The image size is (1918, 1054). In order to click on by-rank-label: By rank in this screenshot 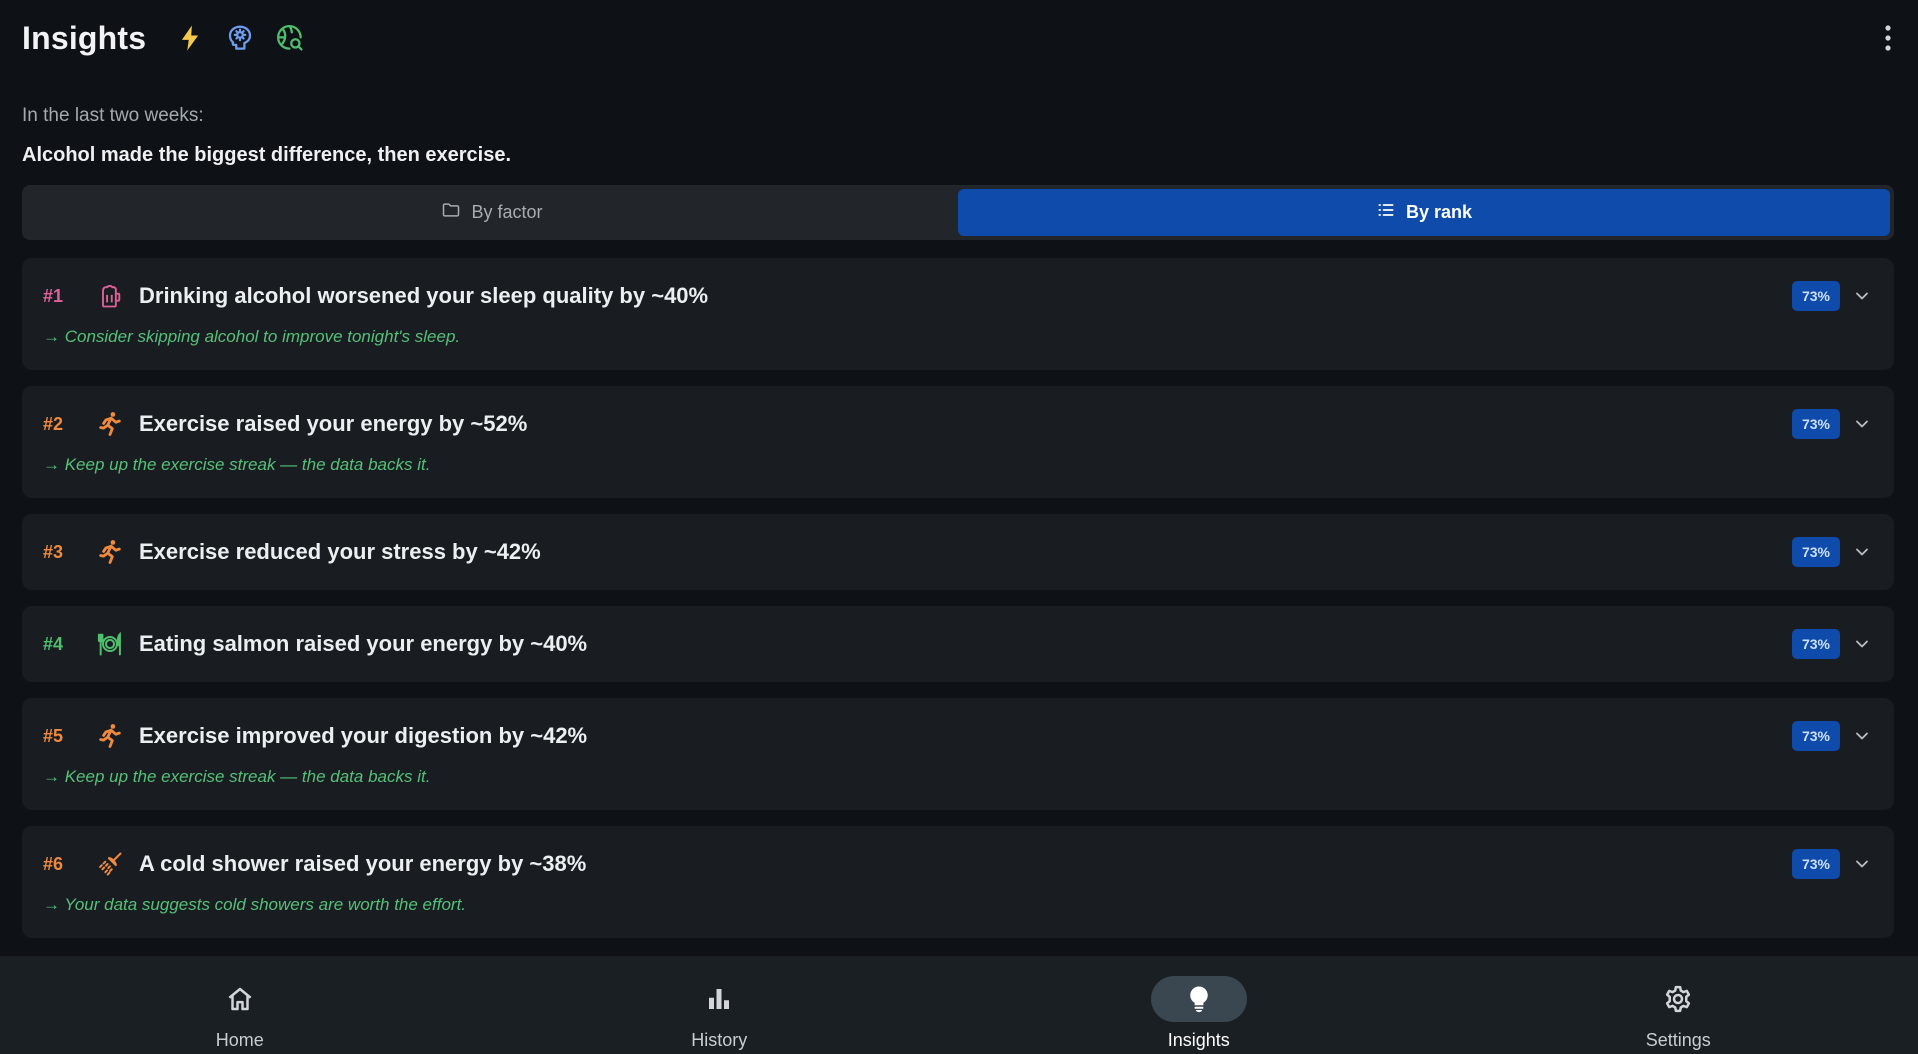, I will do `click(1439, 212)`.